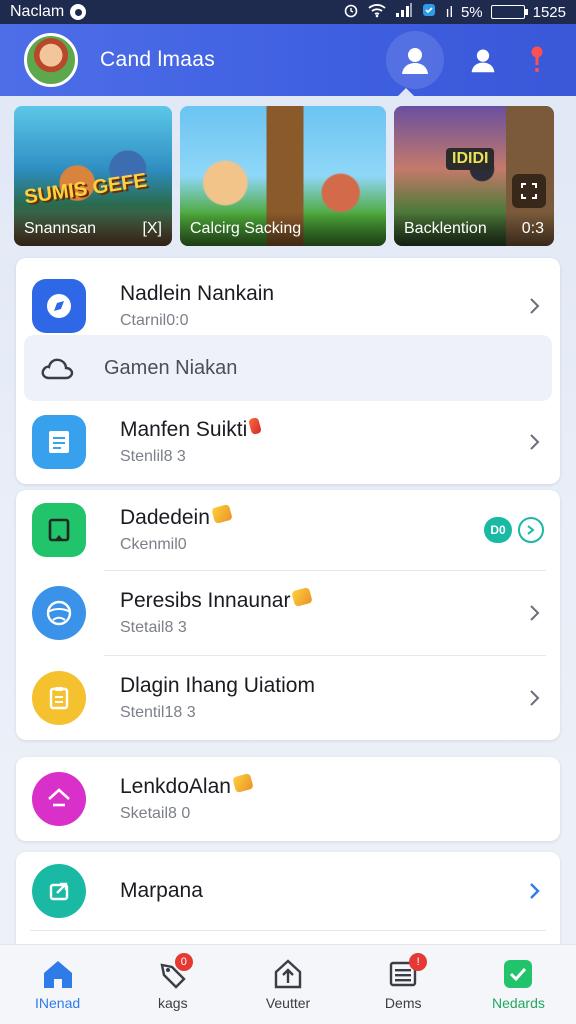 This screenshot has width=576, height=1024. I want to click on item-subtitle: Sketail8 0, so click(155, 813).